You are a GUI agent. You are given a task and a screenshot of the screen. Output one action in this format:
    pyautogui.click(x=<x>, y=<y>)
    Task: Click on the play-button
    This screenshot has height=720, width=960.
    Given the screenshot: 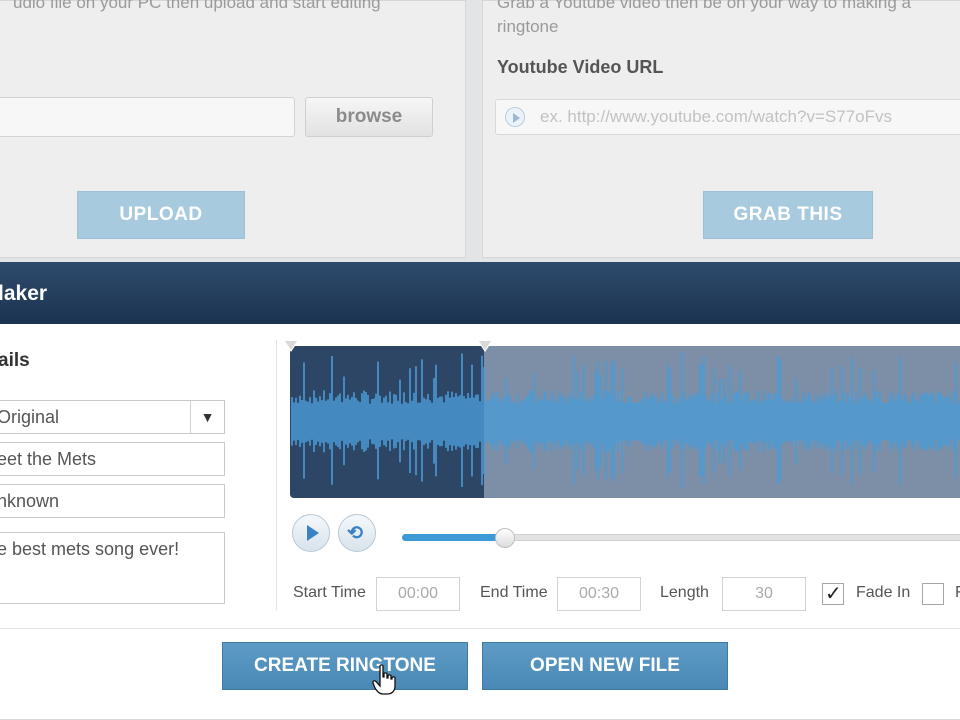 What is the action you would take?
    pyautogui.click(x=311, y=533)
    